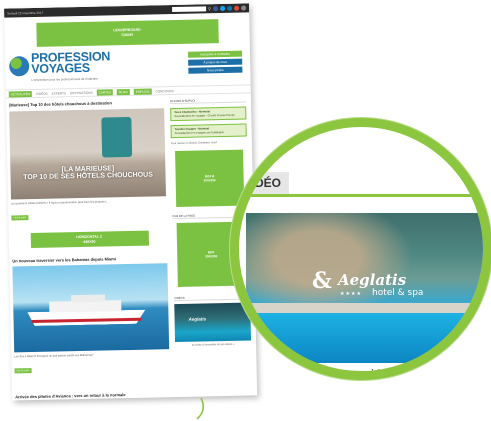  I want to click on pool-water, so click(364, 338).